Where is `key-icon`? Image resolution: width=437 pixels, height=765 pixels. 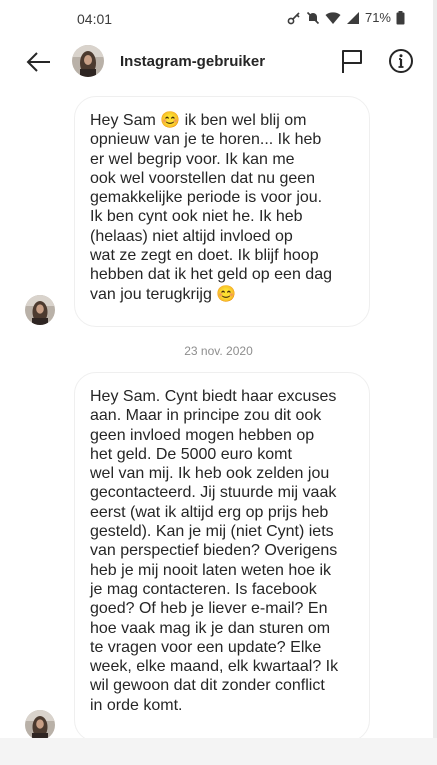 key-icon is located at coordinates (294, 18).